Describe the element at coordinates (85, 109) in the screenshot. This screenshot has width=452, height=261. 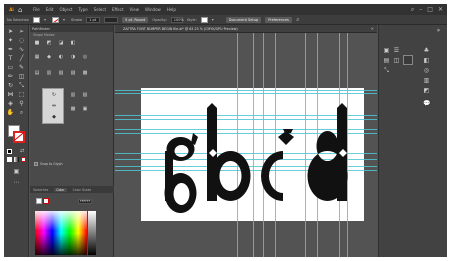
I see `align-to-icon: ▣` at that location.